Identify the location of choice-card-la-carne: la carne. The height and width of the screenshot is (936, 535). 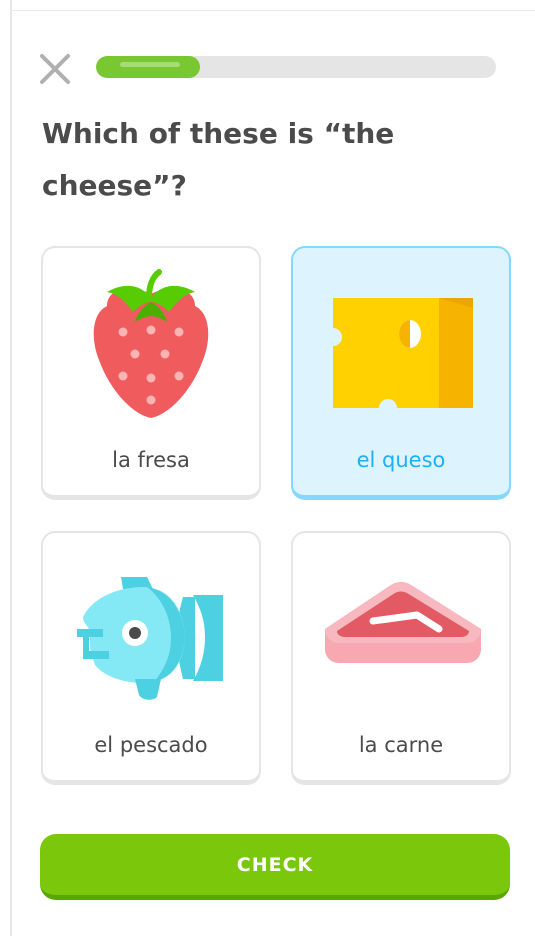
(401, 658).